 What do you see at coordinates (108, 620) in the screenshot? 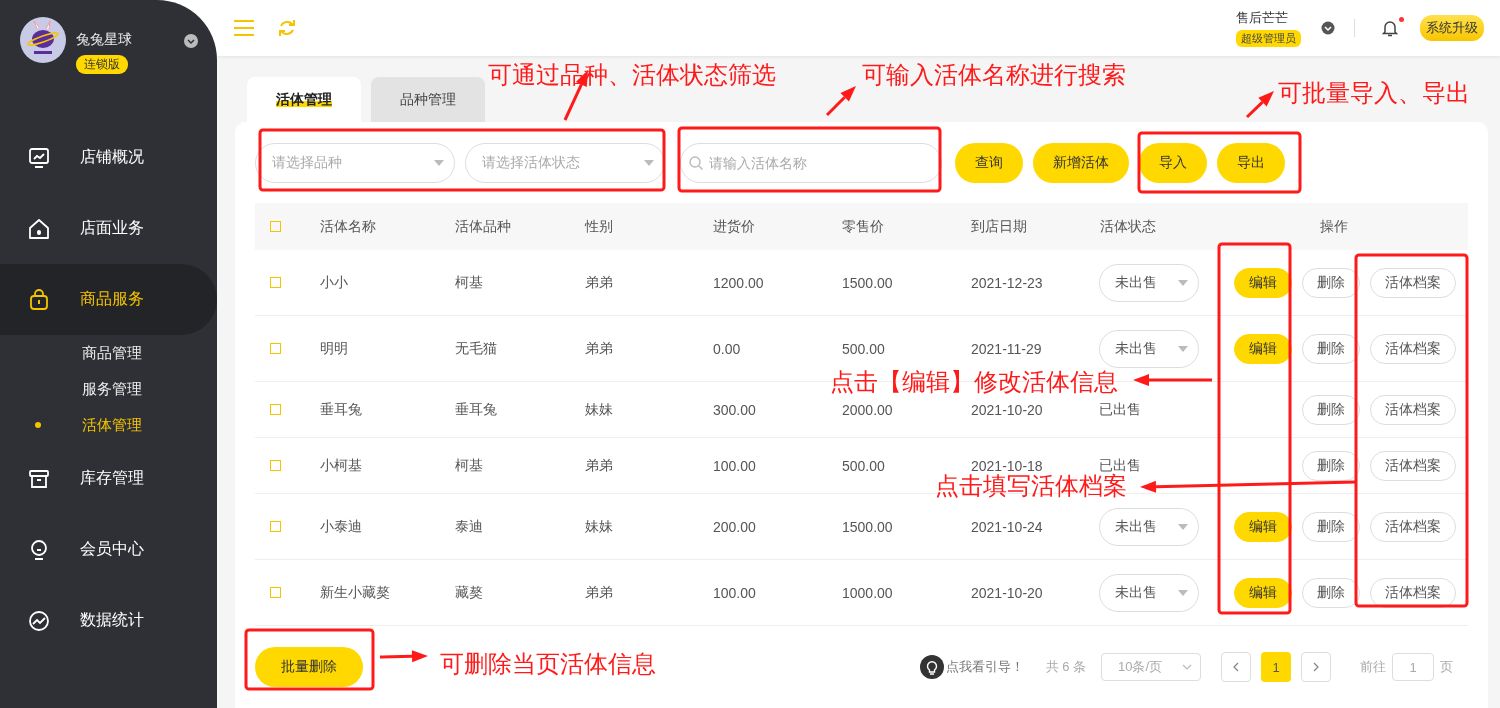
I see `nav-item: 数据统计` at bounding box center [108, 620].